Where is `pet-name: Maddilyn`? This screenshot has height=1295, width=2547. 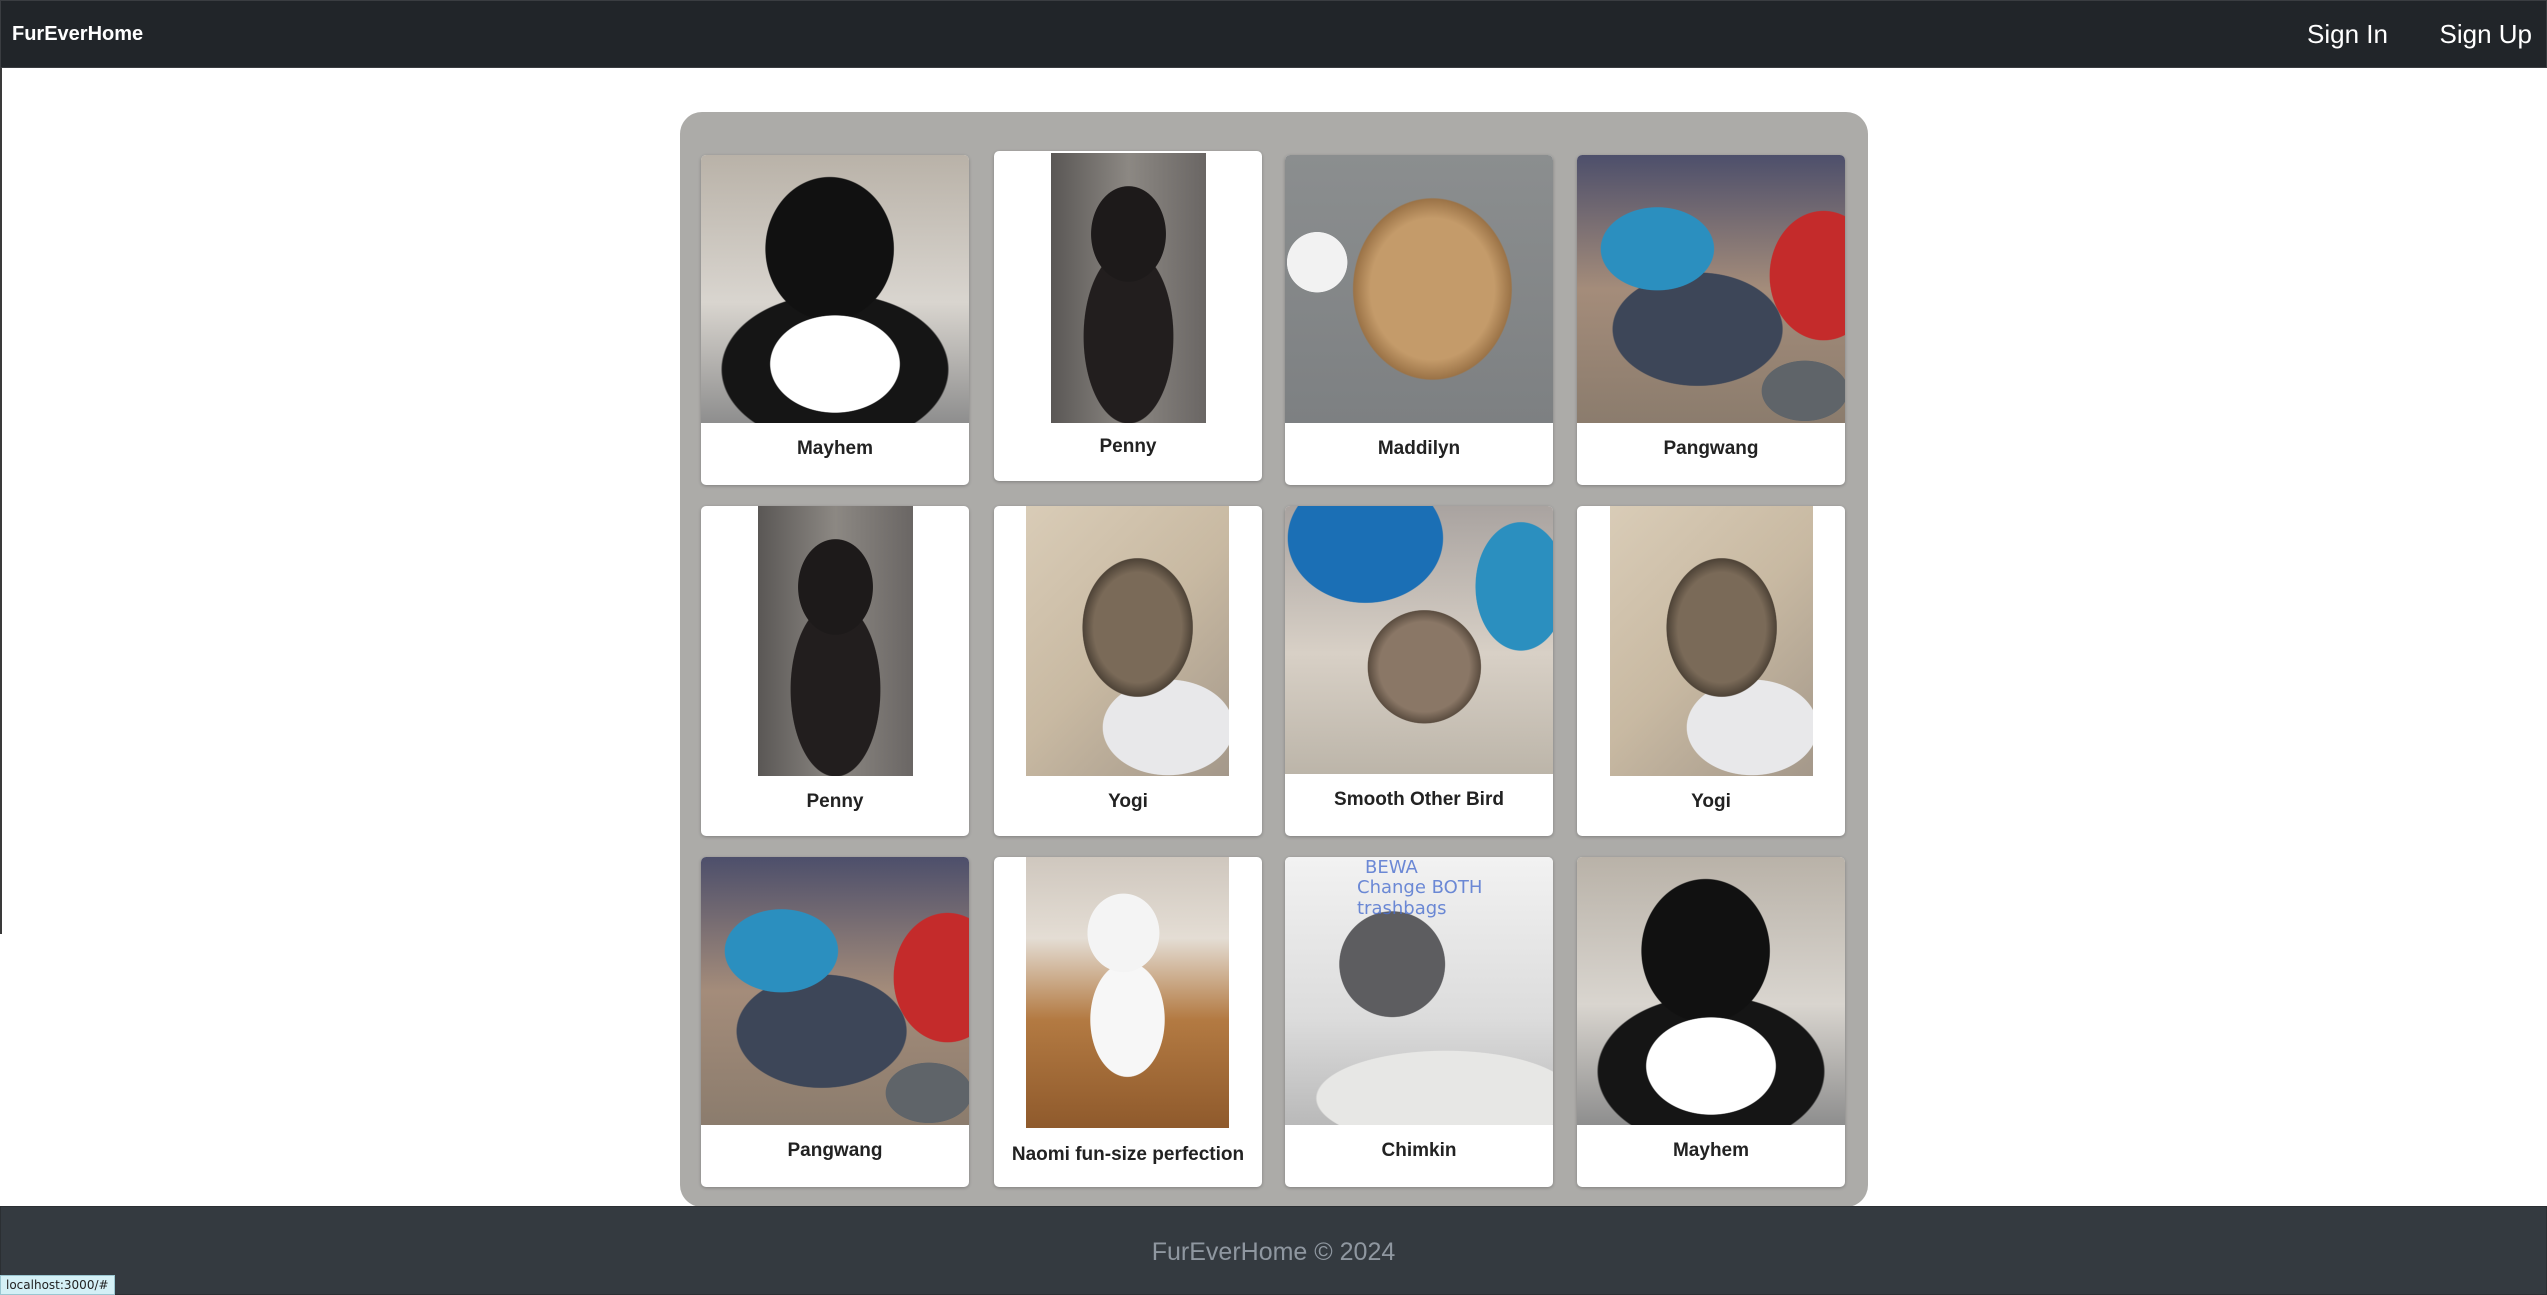 pet-name: Maddilyn is located at coordinates (1419, 448).